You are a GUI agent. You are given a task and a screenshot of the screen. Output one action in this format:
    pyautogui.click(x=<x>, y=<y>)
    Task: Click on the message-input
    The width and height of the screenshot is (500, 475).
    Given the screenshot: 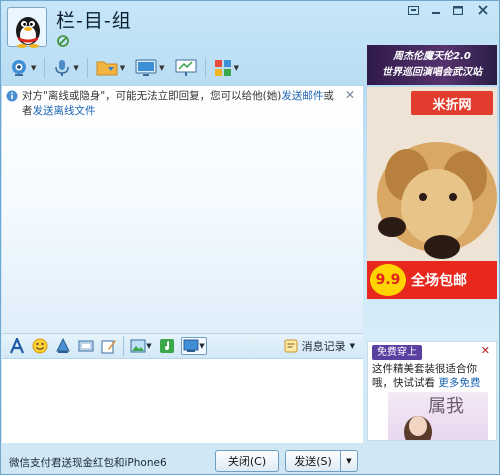 What is the action you would take?
    pyautogui.click(x=182, y=401)
    